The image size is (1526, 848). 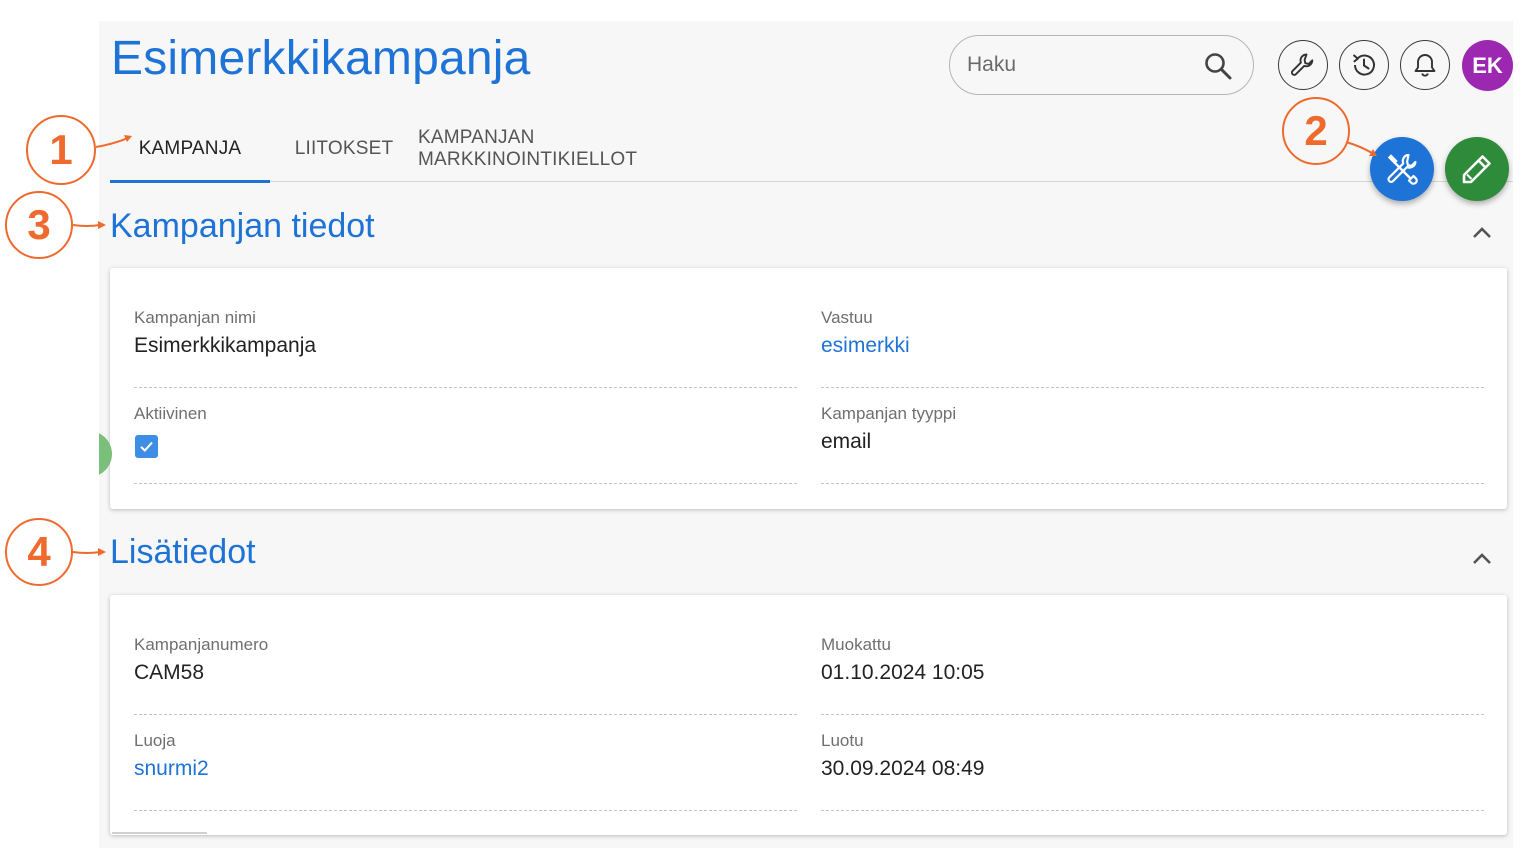 I want to click on field-label: Aktiivinen, so click(x=170, y=413).